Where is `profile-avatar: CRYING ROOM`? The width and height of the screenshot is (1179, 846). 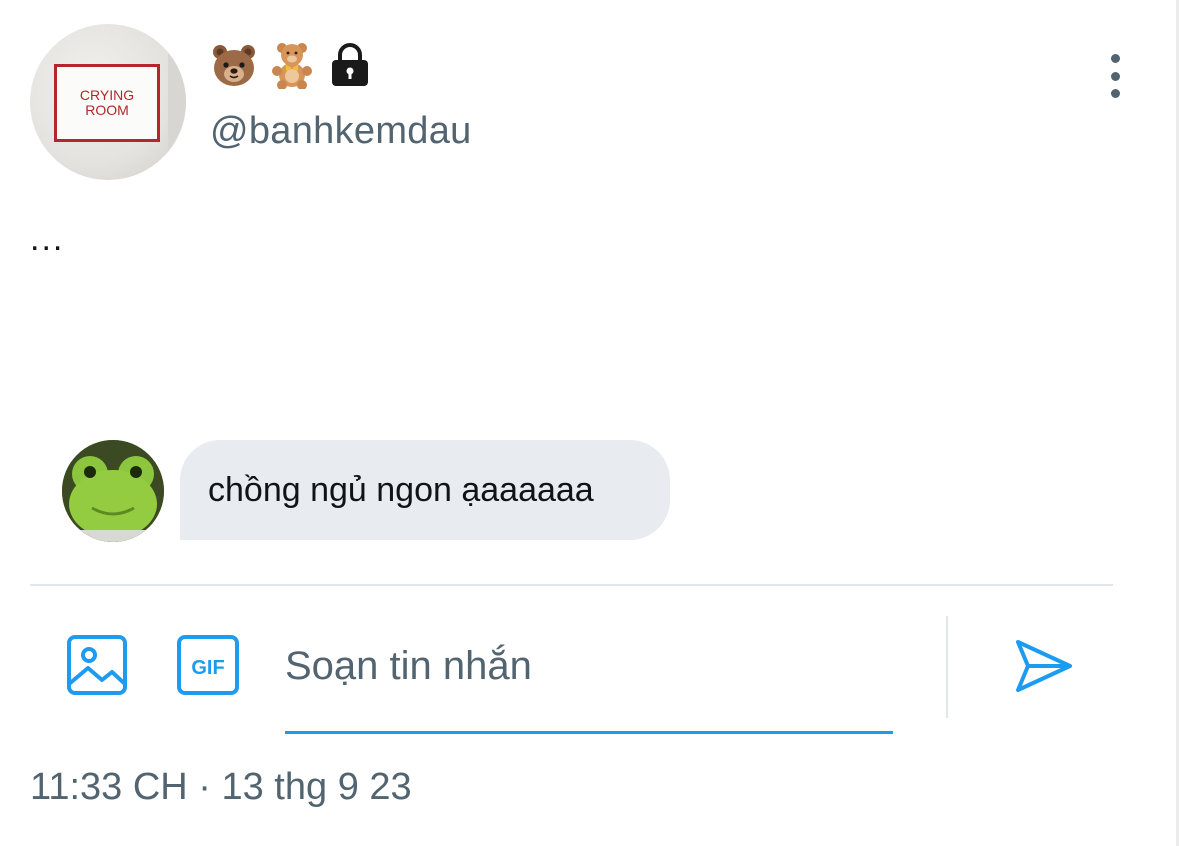 profile-avatar: CRYING ROOM is located at coordinates (108, 102).